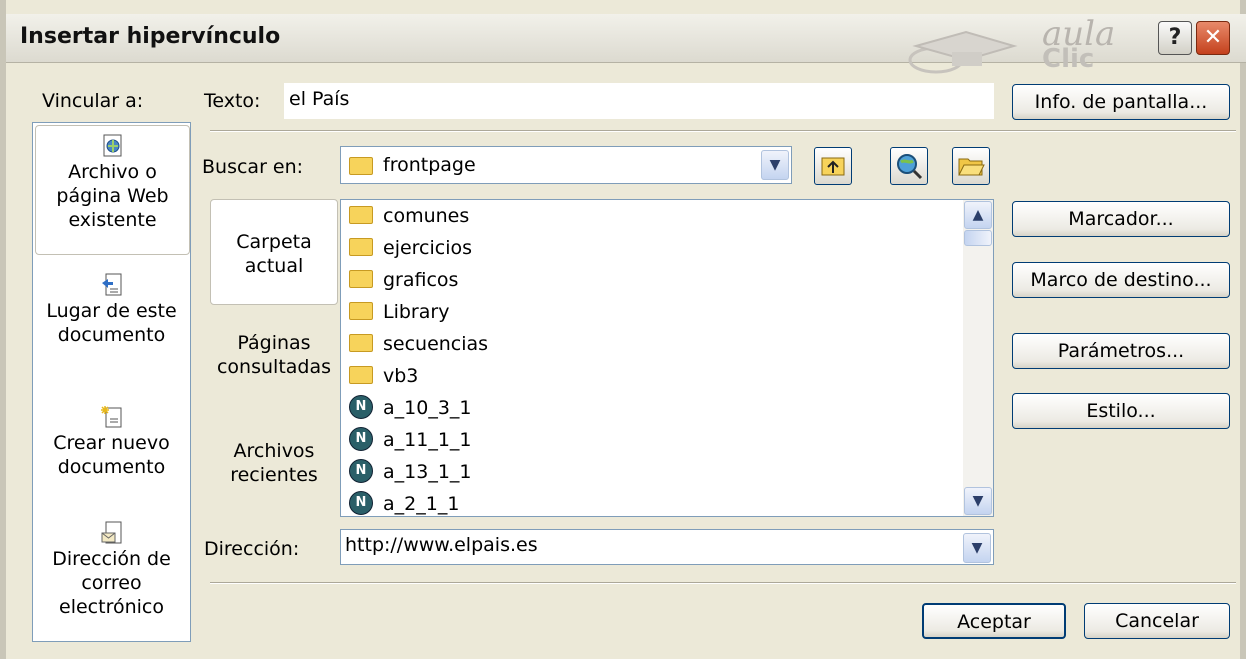 The height and width of the screenshot is (659, 1246). I want to click on list-item: Library, so click(399, 312).